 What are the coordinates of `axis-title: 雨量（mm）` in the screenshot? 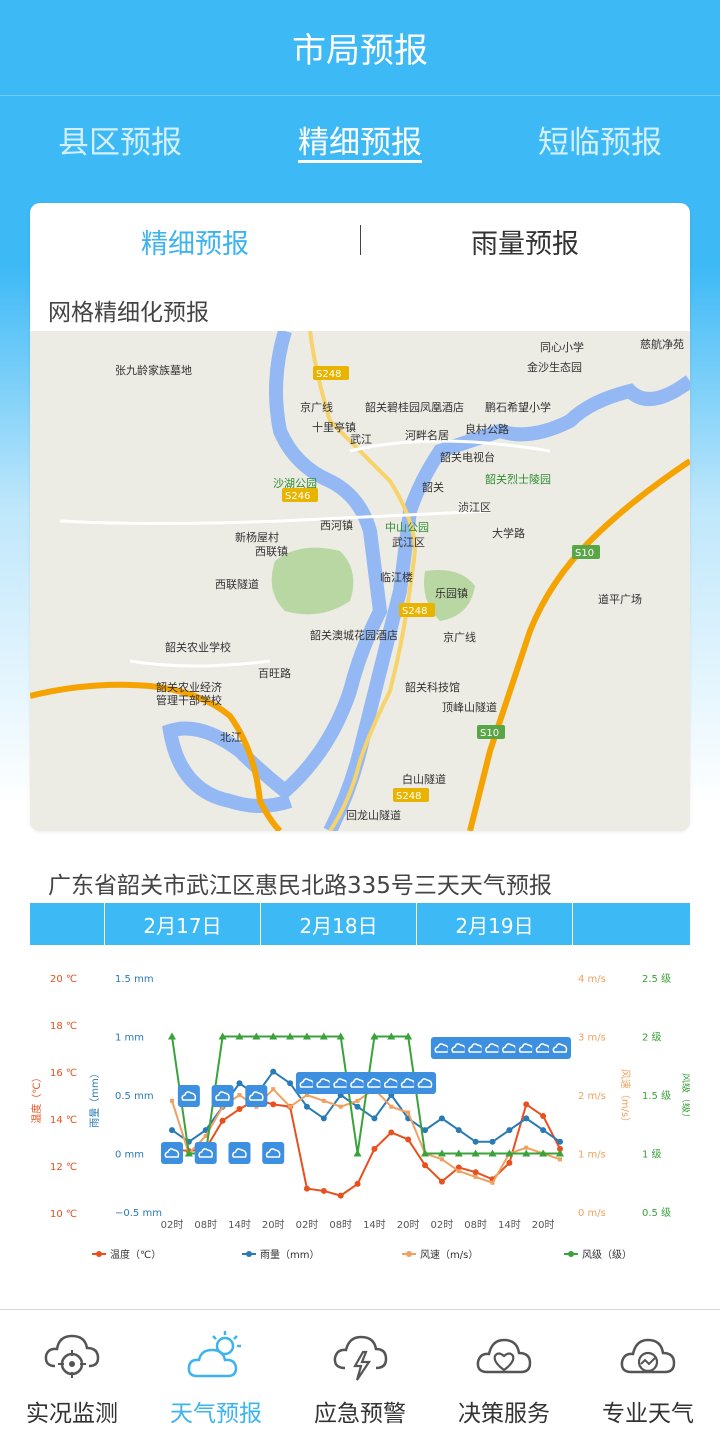 It's located at (95, 1097).